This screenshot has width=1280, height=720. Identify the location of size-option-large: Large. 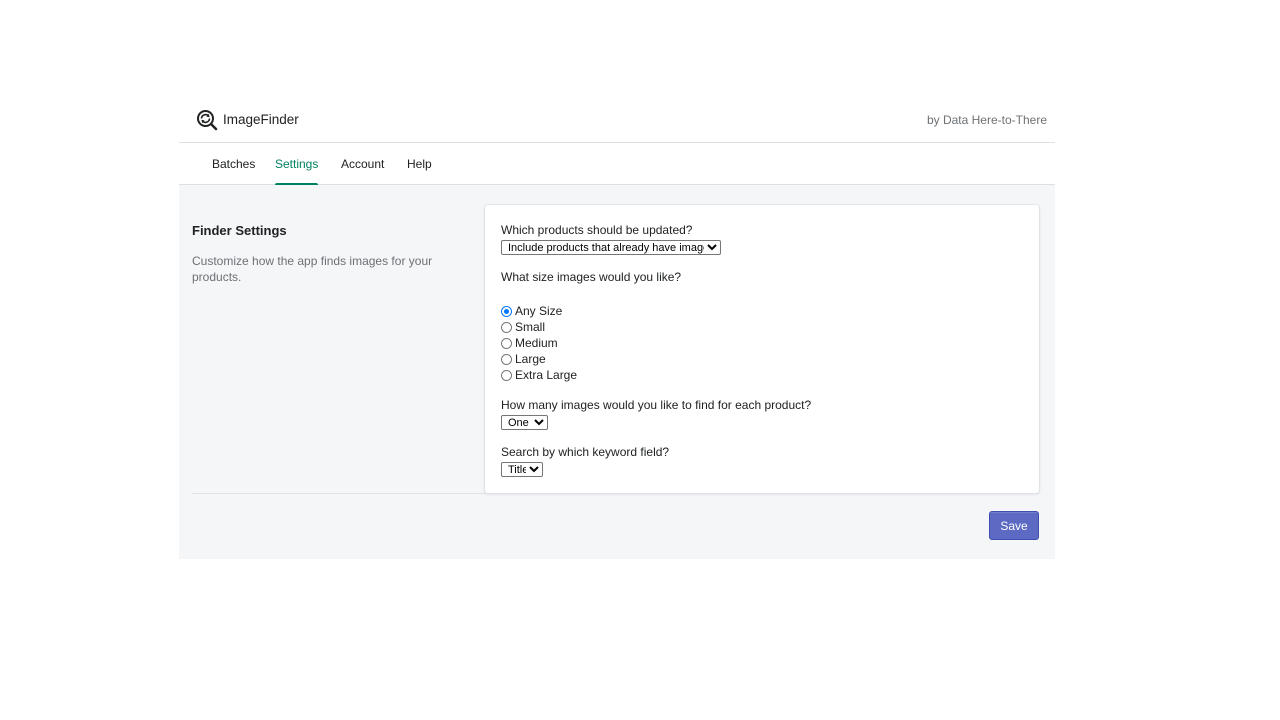
(523, 359).